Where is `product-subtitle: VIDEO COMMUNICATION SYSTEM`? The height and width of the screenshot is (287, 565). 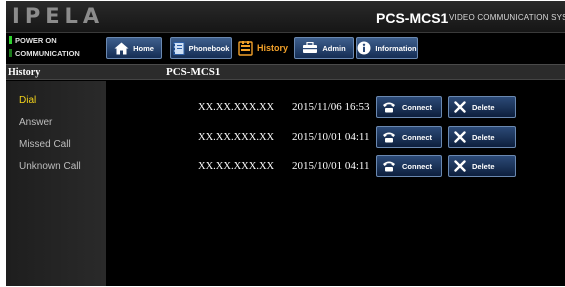 product-subtitle: VIDEO COMMUNICATION SYSTEM is located at coordinates (507, 17).